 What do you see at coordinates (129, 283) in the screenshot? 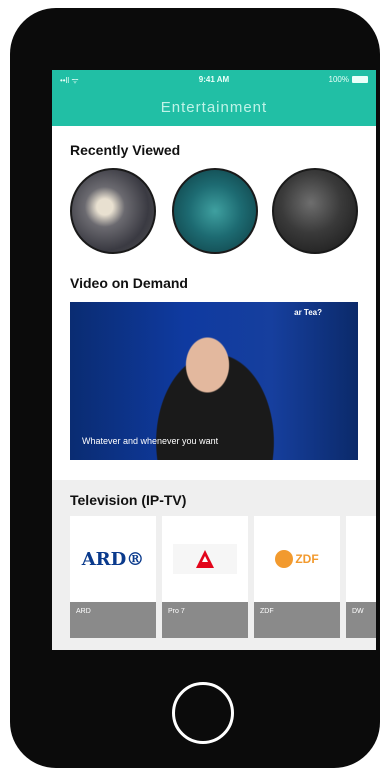
I see `video-on-demand-title: Video on Demand` at bounding box center [129, 283].